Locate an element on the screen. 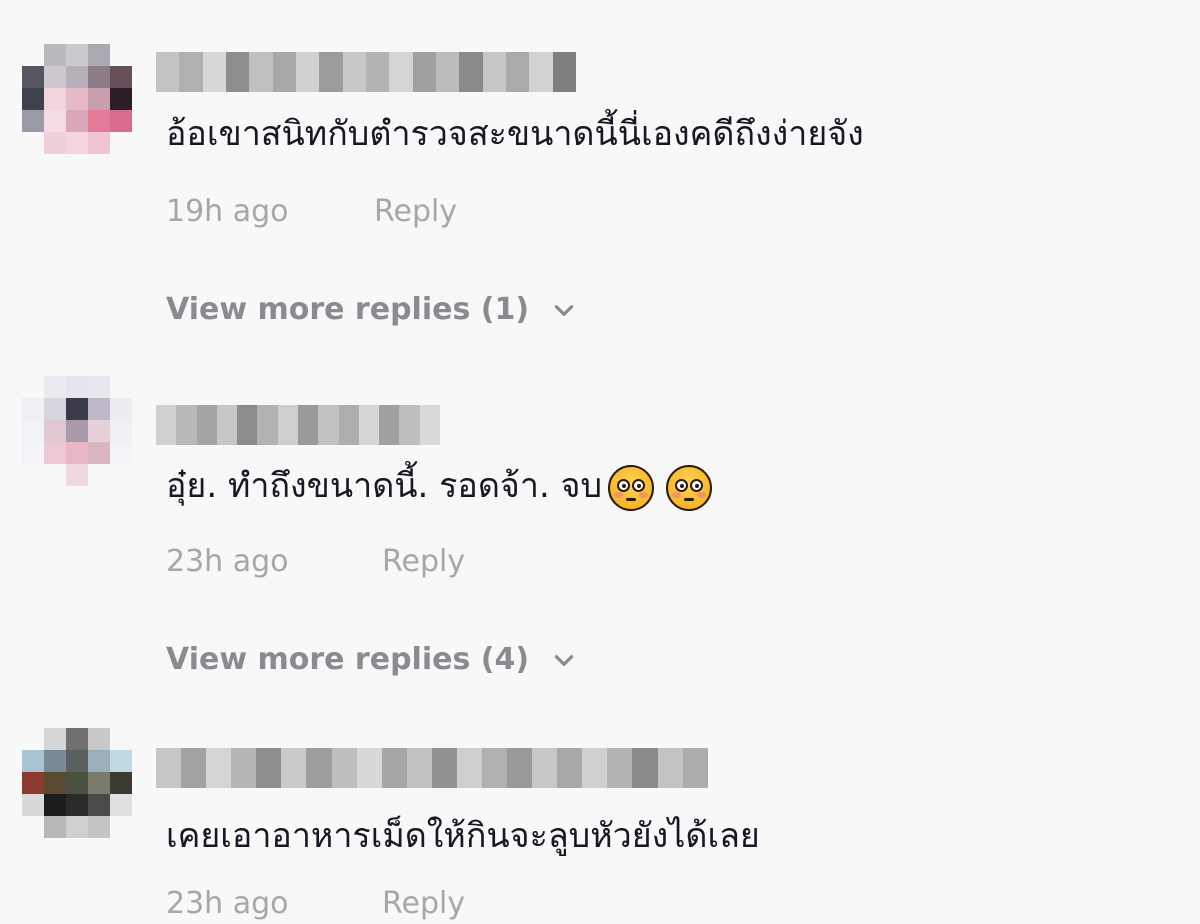  comment-time: 23h ago is located at coordinates (227, 903).